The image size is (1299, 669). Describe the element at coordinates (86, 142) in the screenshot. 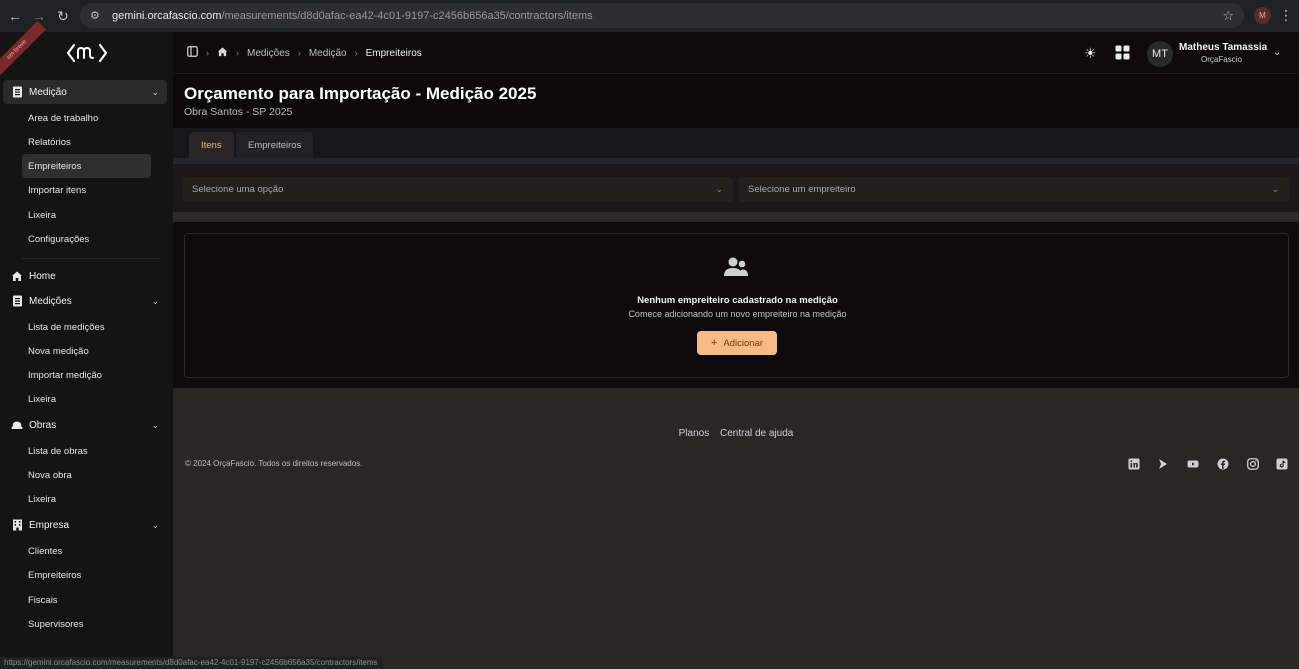

I see `sidebar-item-relatorios: Relatórios` at that location.